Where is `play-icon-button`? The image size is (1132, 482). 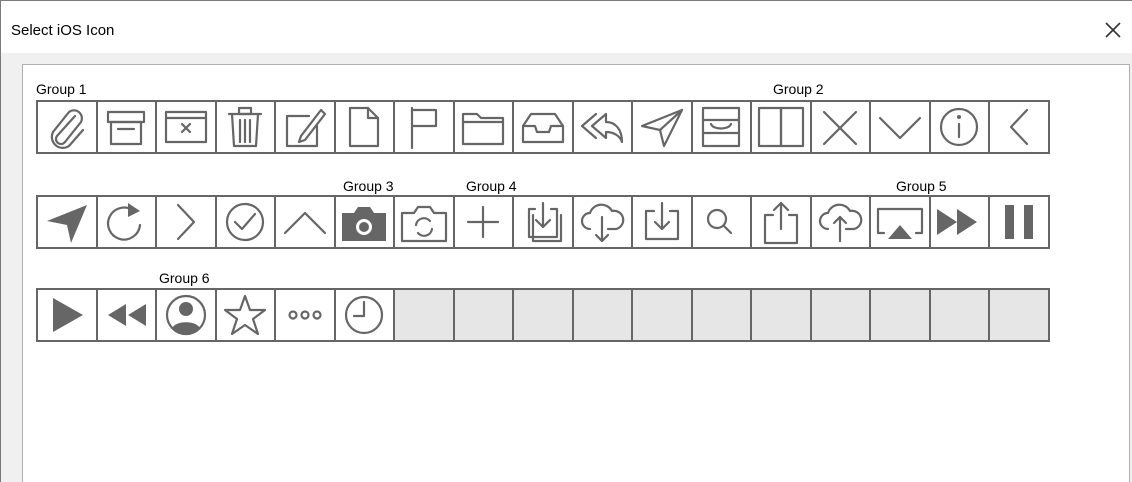
play-icon-button is located at coordinates (67, 315).